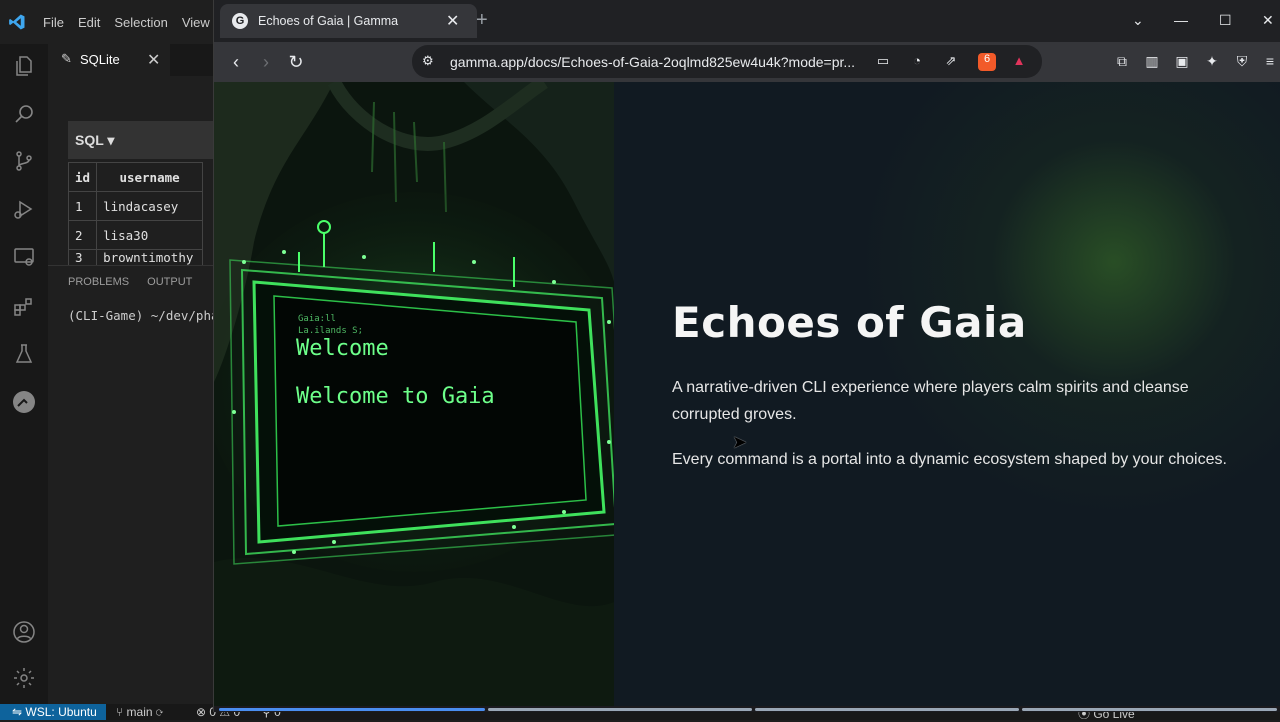 This screenshot has height=722, width=1280. Describe the element at coordinates (53, 22) in the screenshot. I see `menu-file: File` at that location.